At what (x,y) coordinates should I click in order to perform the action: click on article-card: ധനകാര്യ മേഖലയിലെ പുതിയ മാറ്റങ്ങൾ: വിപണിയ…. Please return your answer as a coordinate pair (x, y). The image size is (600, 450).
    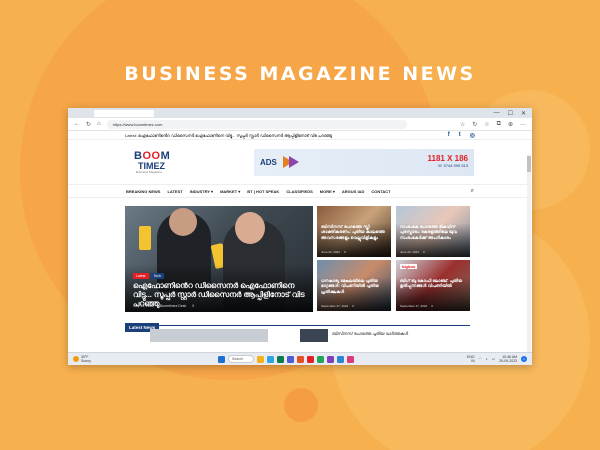
    Looking at the image, I should click on (354, 285).